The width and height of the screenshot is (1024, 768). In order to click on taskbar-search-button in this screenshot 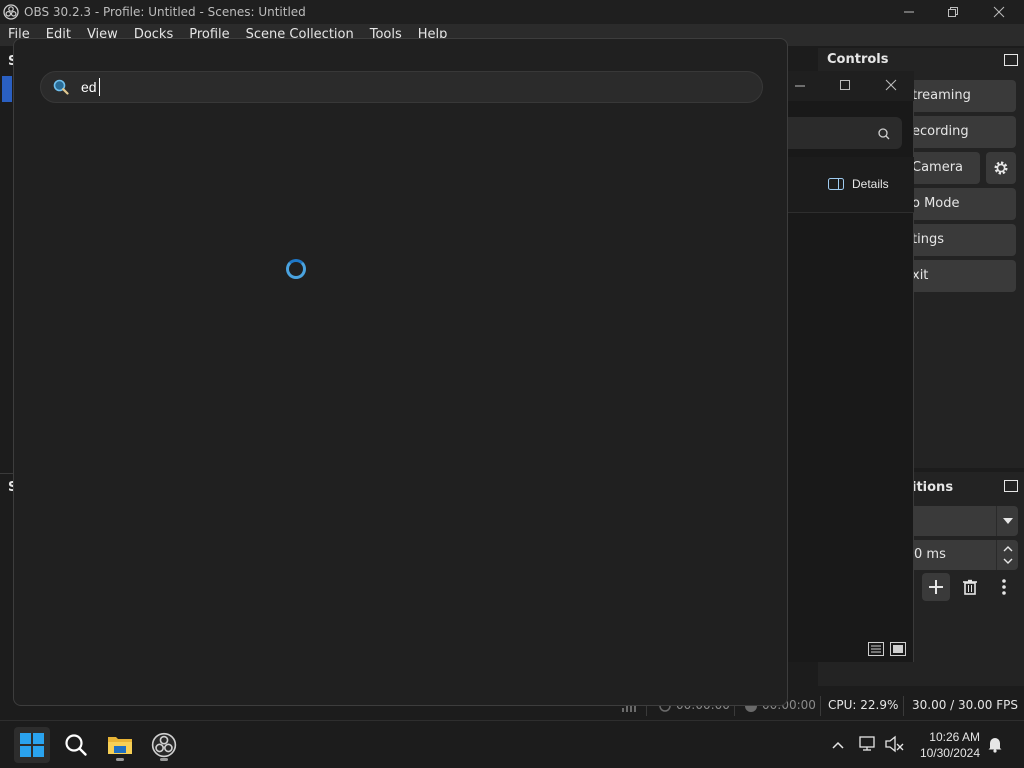, I will do `click(76, 745)`.